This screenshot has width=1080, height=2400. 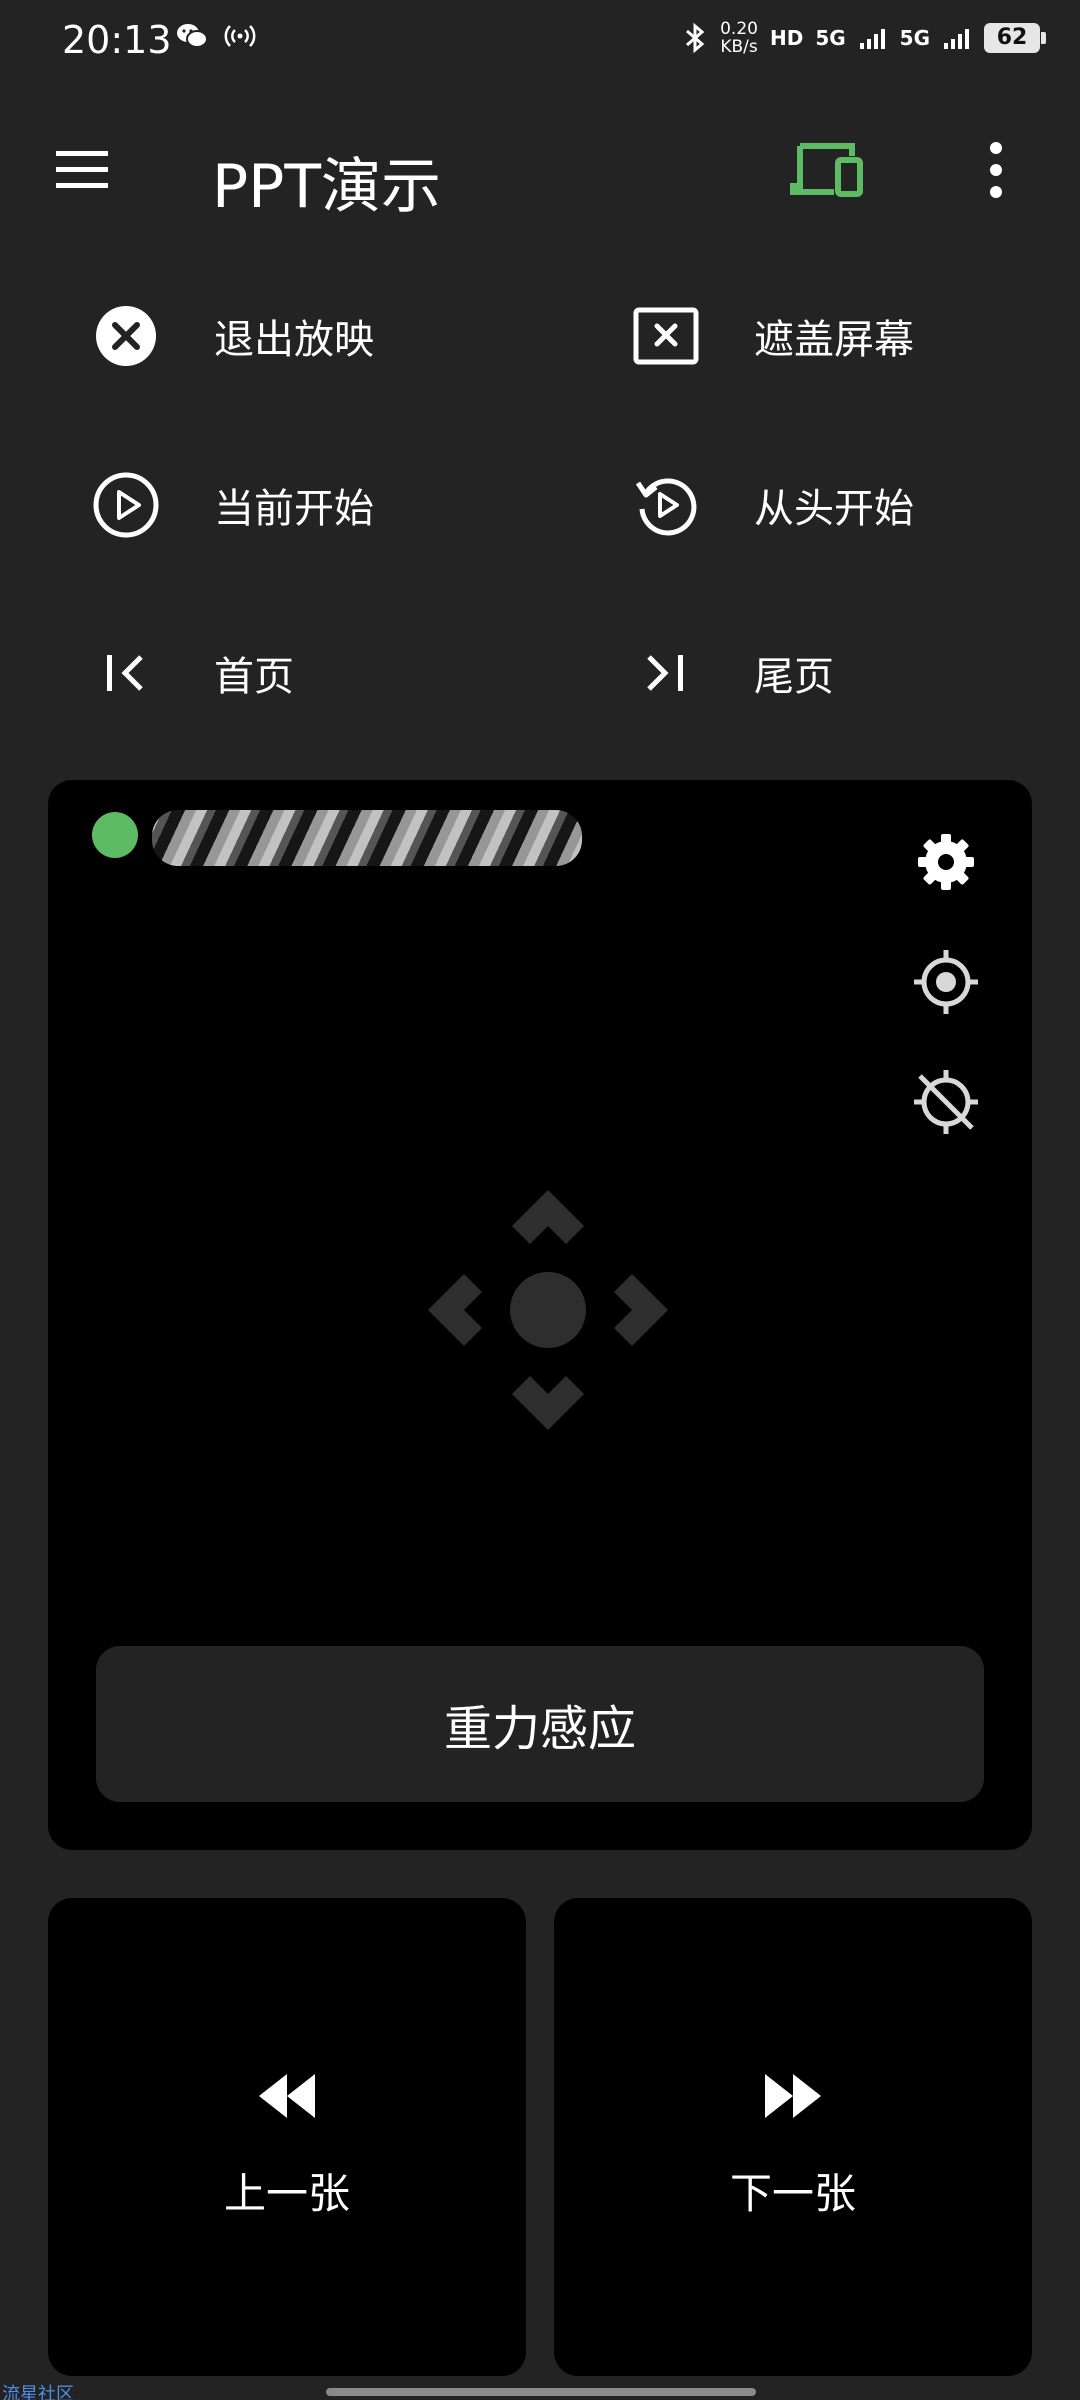 I want to click on gravity-sensor-button: 重力感应, so click(x=540, y=1724).